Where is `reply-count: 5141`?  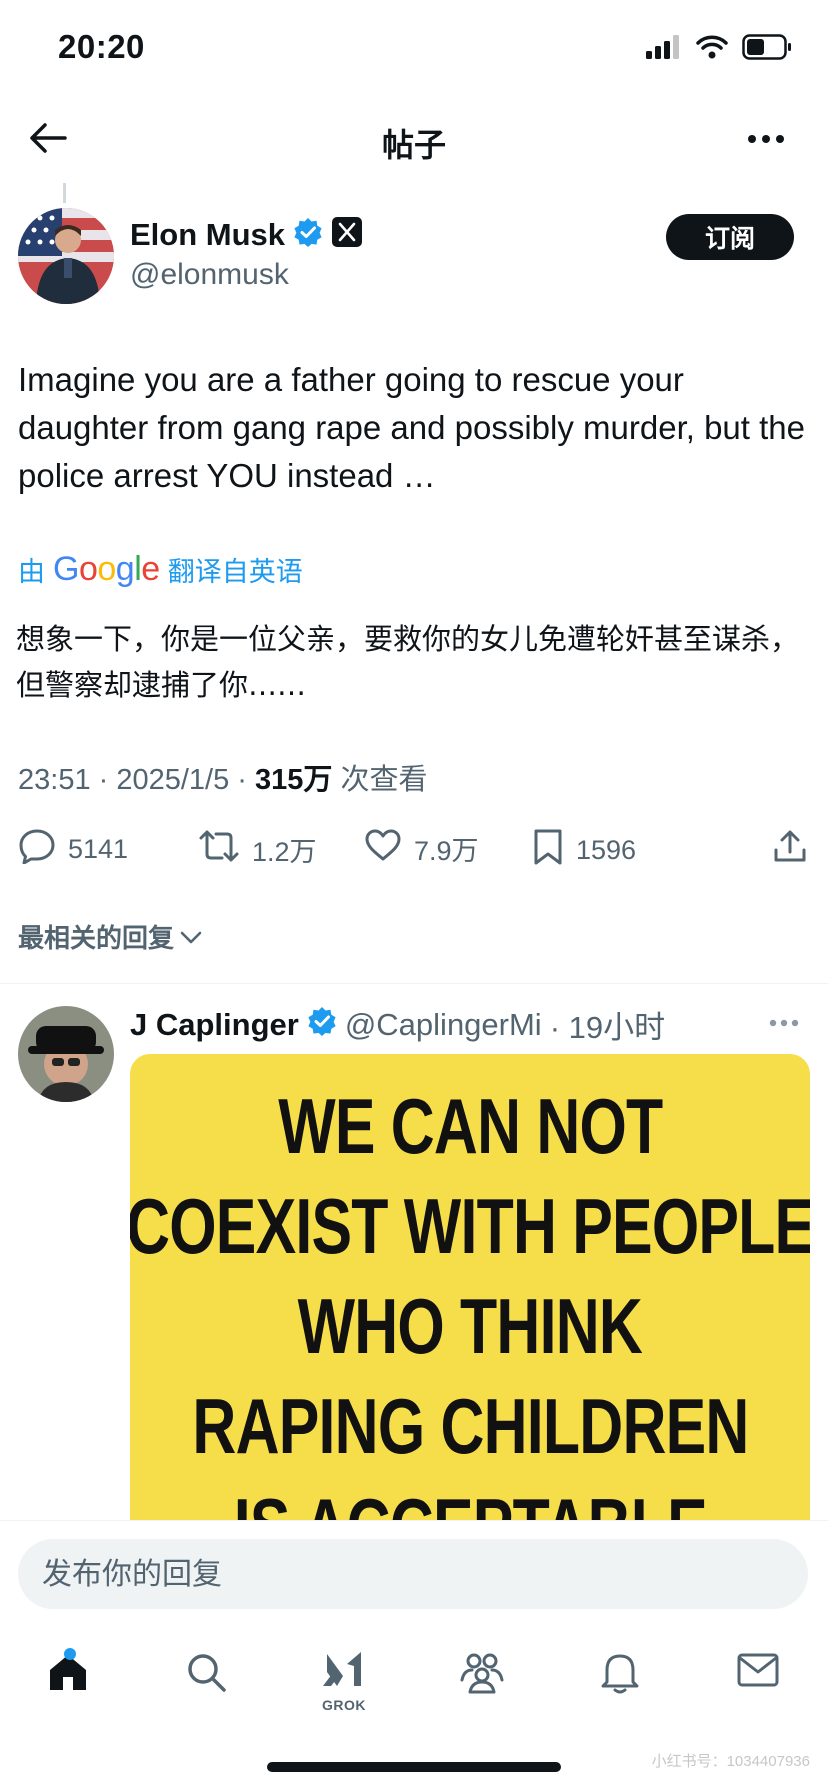 reply-count: 5141 is located at coordinates (98, 849).